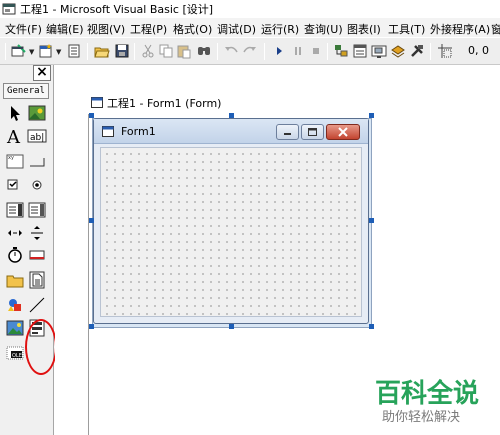 The width and height of the screenshot is (500, 435). I want to click on undo-icon, so click(231, 51).